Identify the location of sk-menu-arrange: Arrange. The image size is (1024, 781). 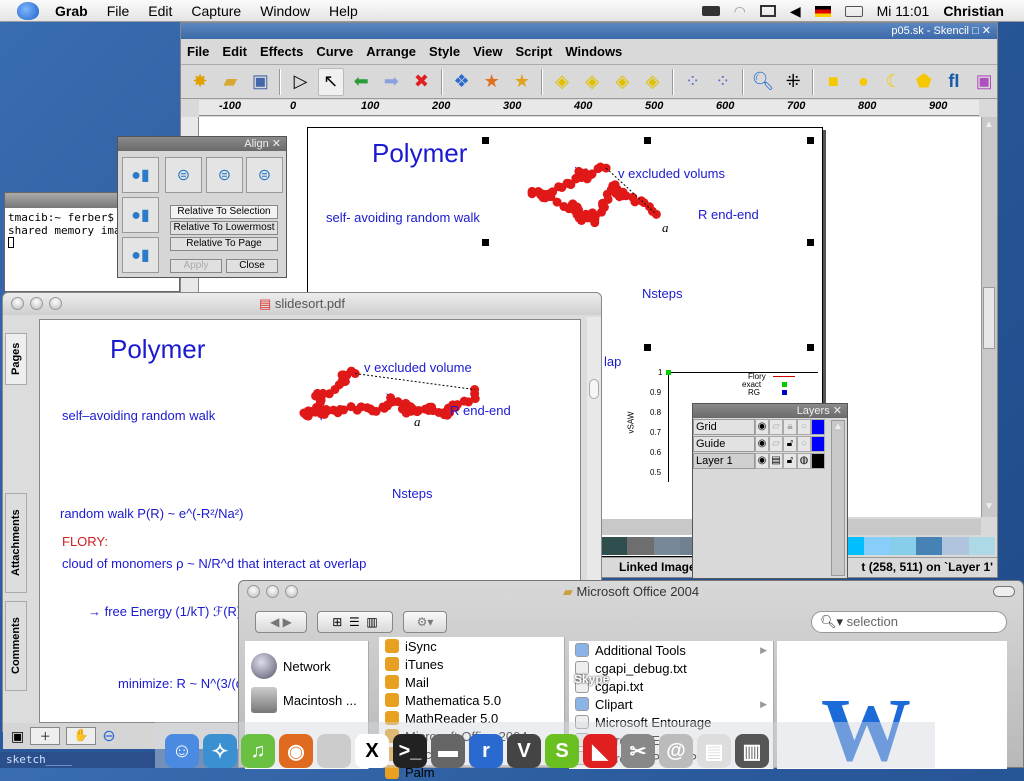
(391, 51).